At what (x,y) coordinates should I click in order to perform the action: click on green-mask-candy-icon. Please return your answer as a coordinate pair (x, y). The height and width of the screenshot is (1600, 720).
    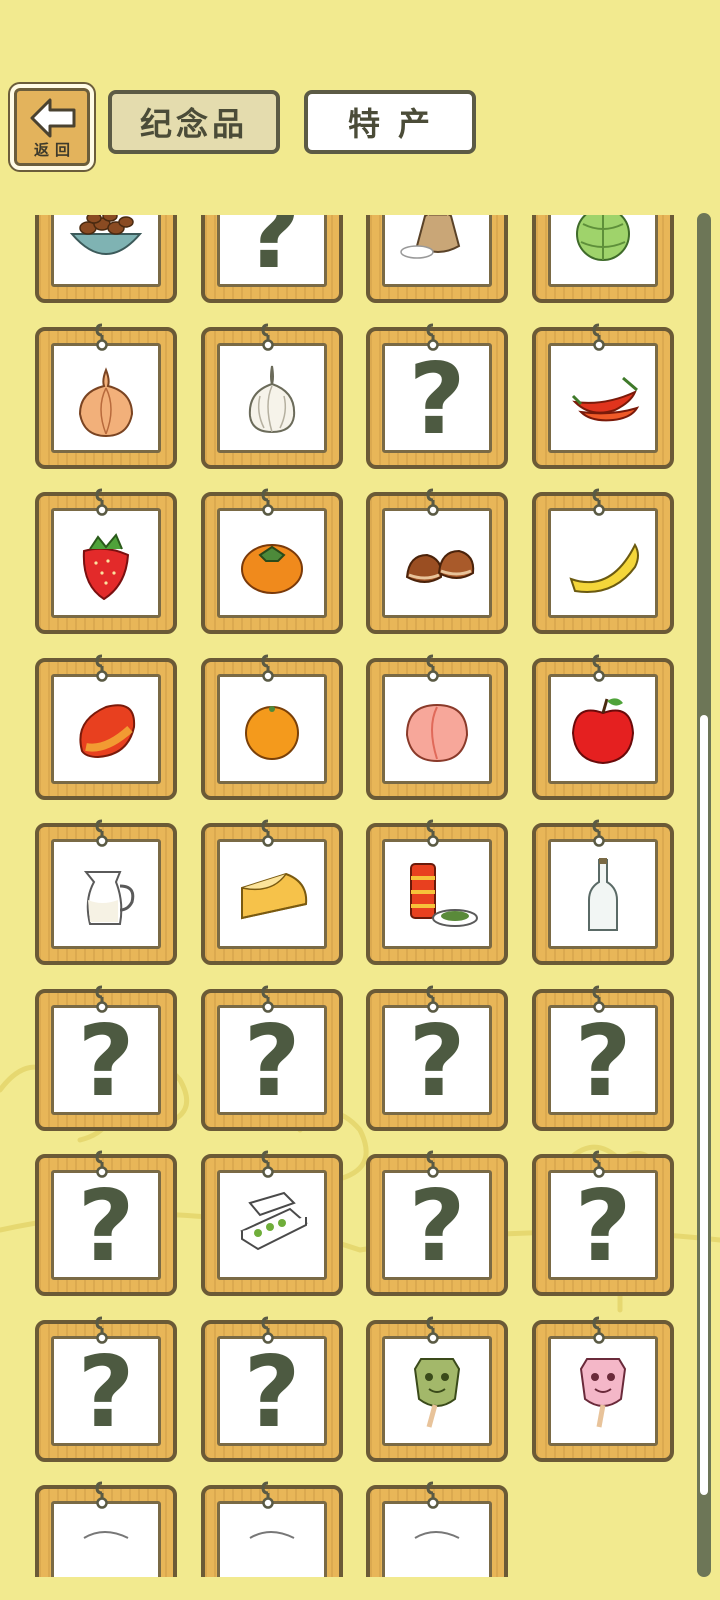
    Looking at the image, I should click on (437, 1392).